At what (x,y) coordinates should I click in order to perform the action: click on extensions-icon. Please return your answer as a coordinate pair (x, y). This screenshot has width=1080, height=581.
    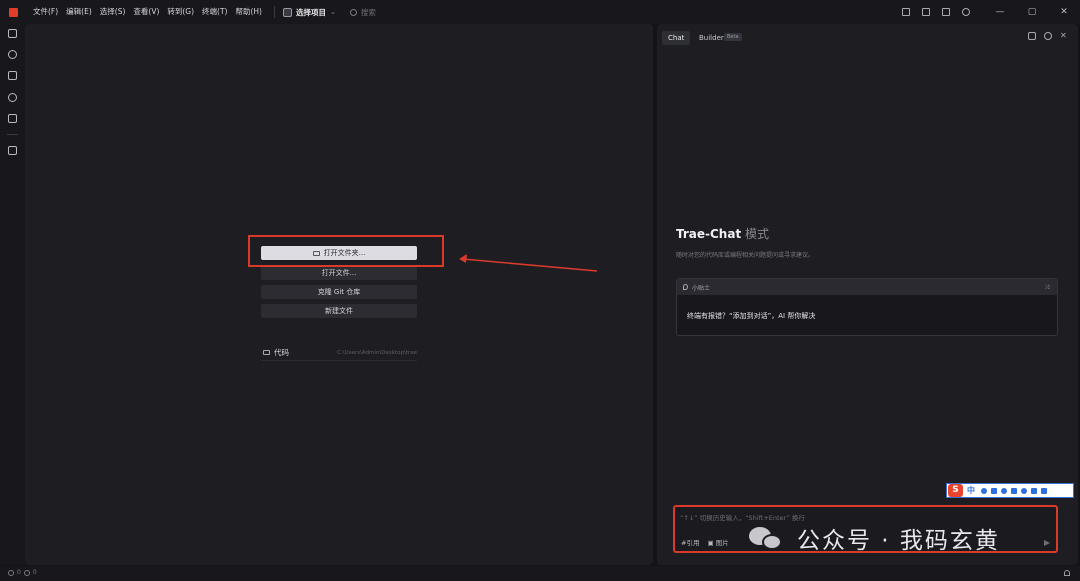
    Looking at the image, I should click on (12, 150).